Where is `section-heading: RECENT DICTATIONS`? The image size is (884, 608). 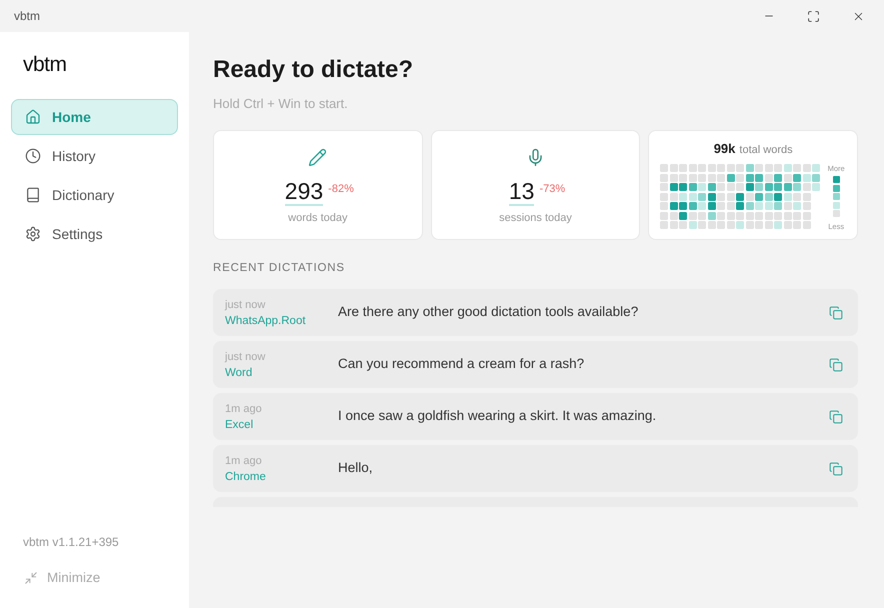 section-heading: RECENT DICTATIONS is located at coordinates (279, 268).